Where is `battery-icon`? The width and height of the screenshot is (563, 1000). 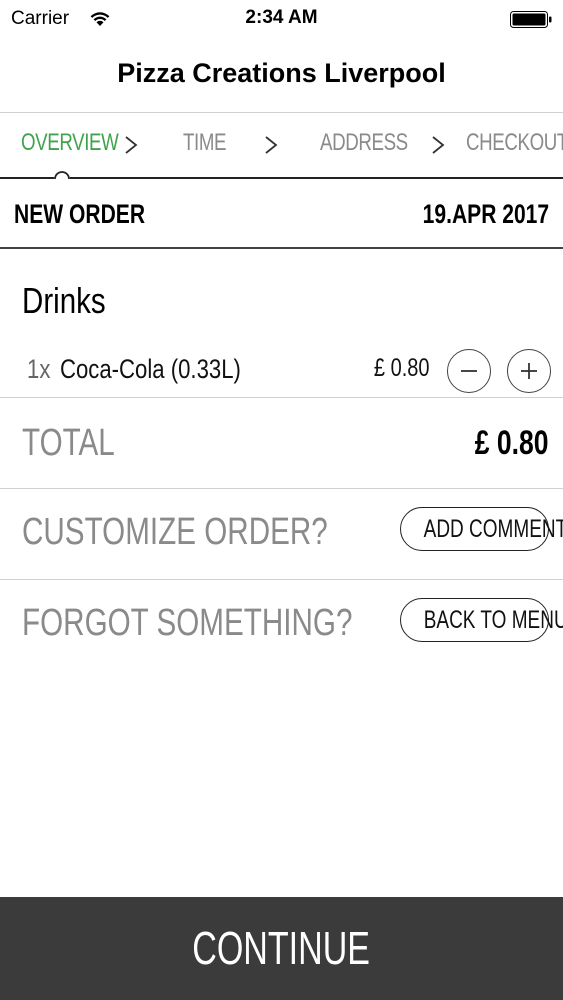
battery-icon is located at coordinates (531, 19).